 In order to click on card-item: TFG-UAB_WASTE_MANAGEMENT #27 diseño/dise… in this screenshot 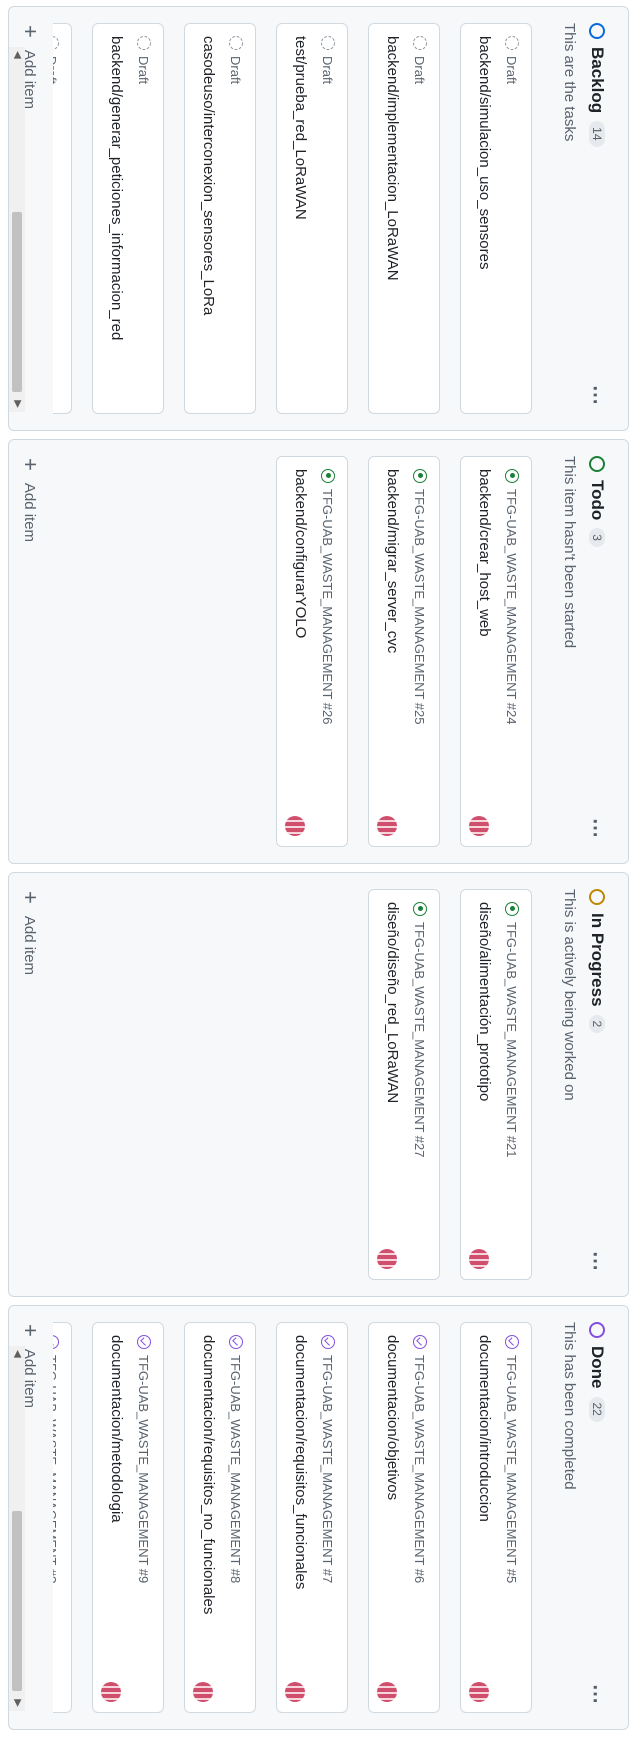, I will do `click(404, 1084)`.